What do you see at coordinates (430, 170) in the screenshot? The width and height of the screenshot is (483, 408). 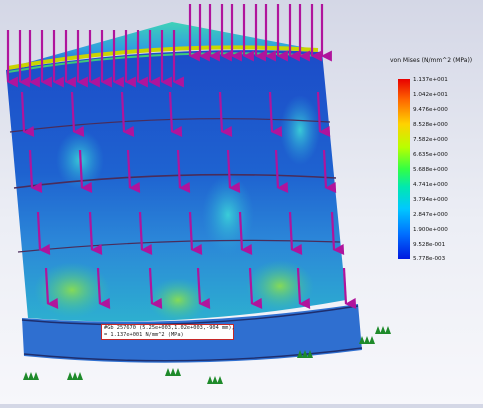 I see `legend-tick: 5.688e+000` at bounding box center [430, 170].